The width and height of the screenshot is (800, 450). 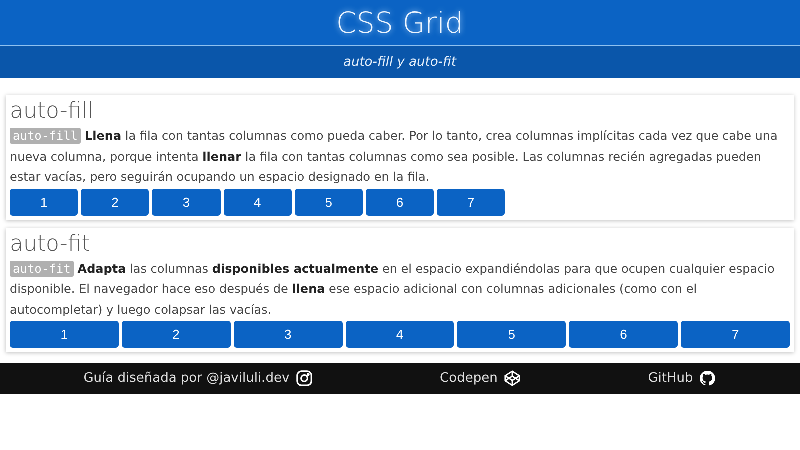 What do you see at coordinates (480, 378) in the screenshot?
I see `footer-link: Codepen` at bounding box center [480, 378].